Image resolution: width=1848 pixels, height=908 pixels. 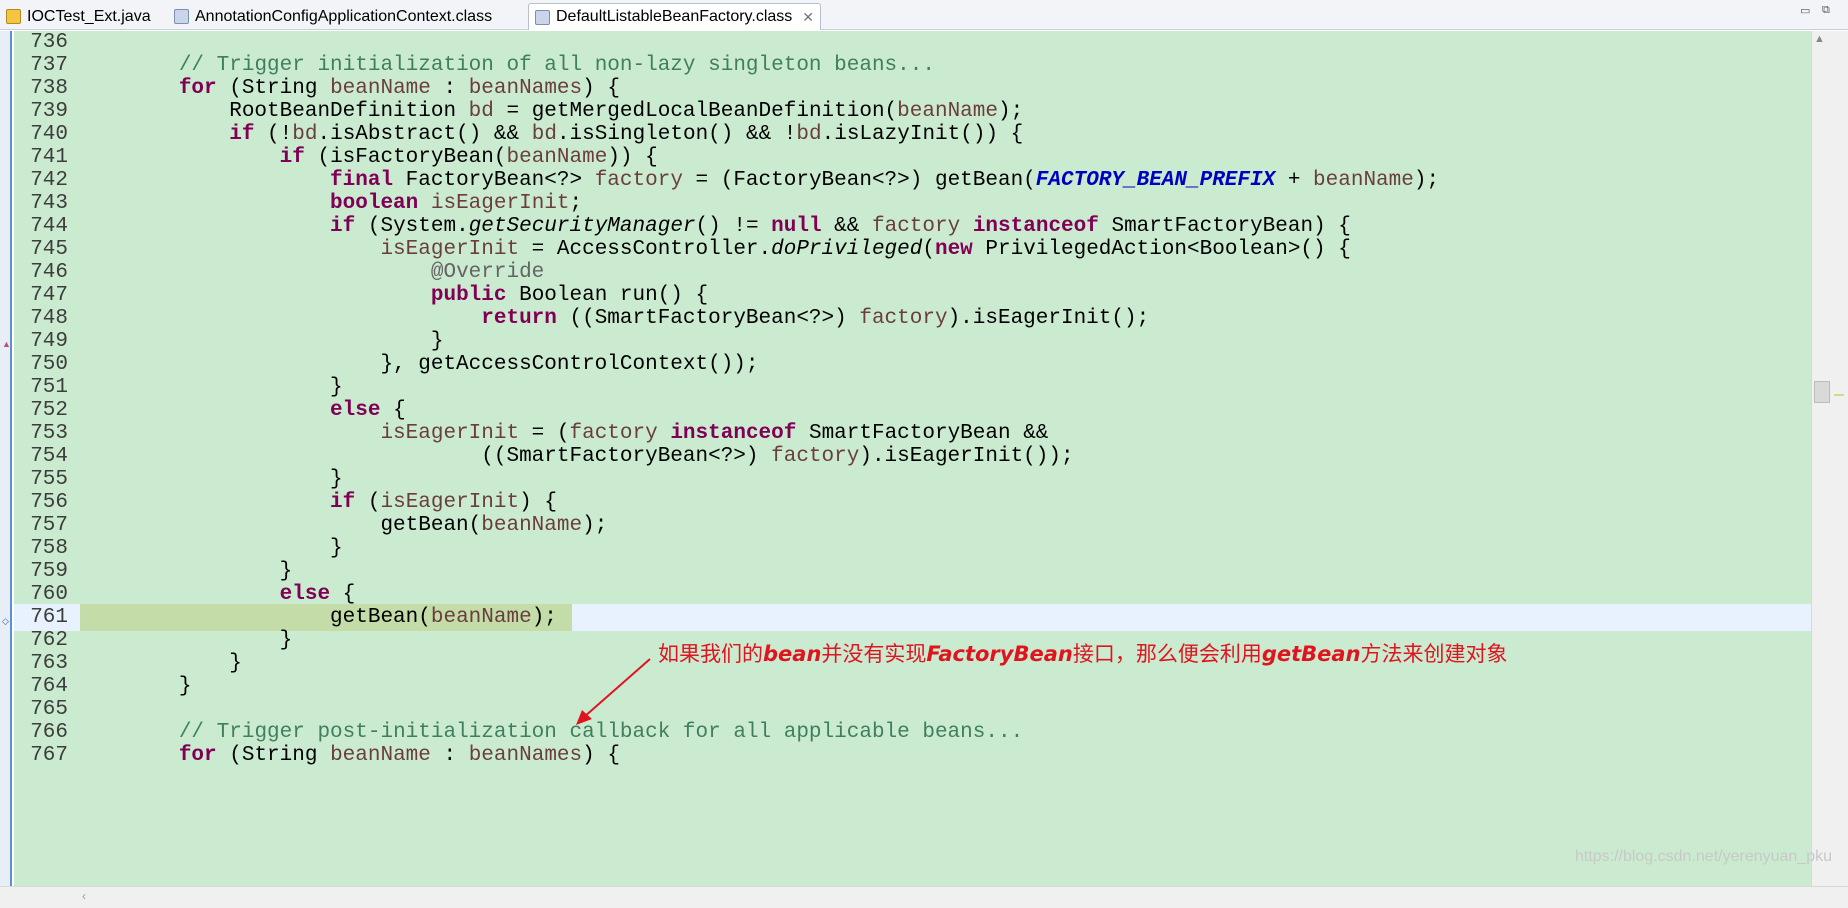 I want to click on code-token: ).isEagerInit();, so click(x=1048, y=318).